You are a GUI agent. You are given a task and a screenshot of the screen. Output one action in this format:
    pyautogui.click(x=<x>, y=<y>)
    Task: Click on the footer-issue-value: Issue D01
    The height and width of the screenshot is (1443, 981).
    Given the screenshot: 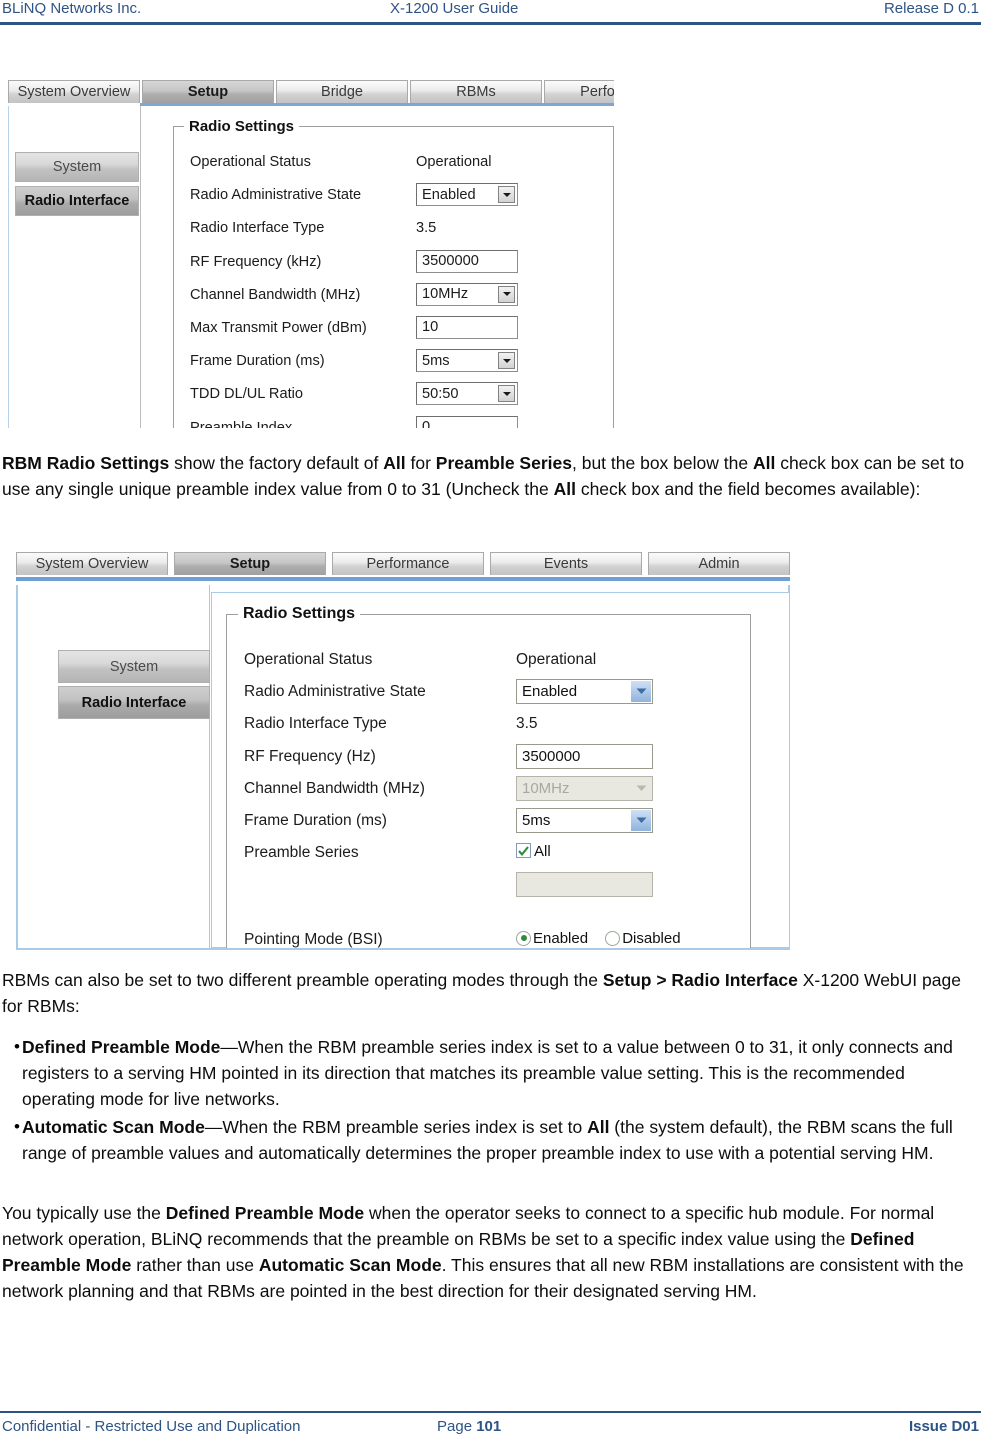 What is the action you would take?
    pyautogui.click(x=943, y=1426)
    